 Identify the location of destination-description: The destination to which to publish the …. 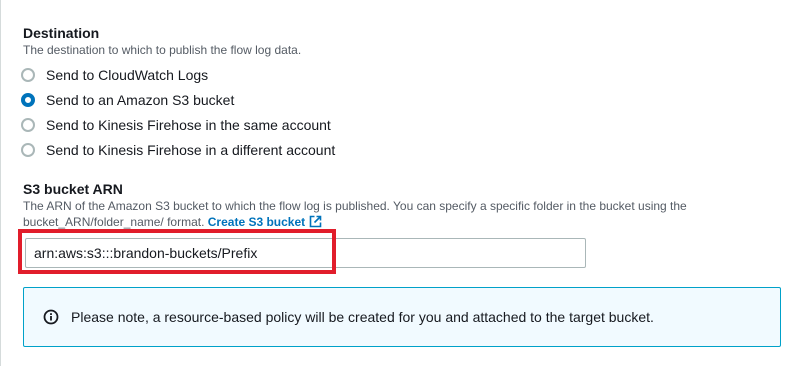
(162, 50).